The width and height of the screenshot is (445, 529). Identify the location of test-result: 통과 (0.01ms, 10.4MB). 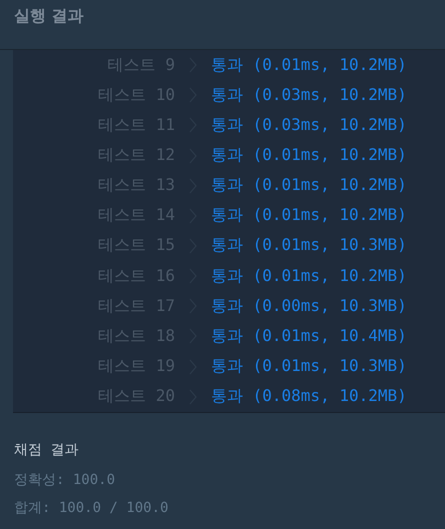
(309, 336).